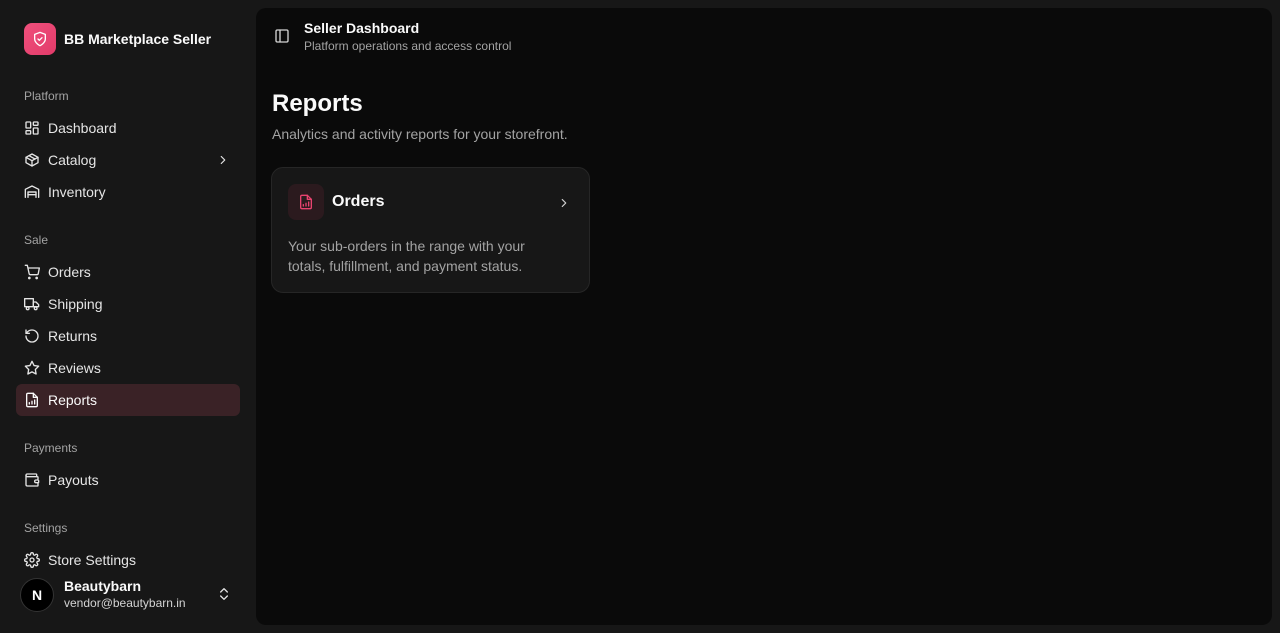  I want to click on sidebar-item-store-settings: Store Settings, so click(128, 556).